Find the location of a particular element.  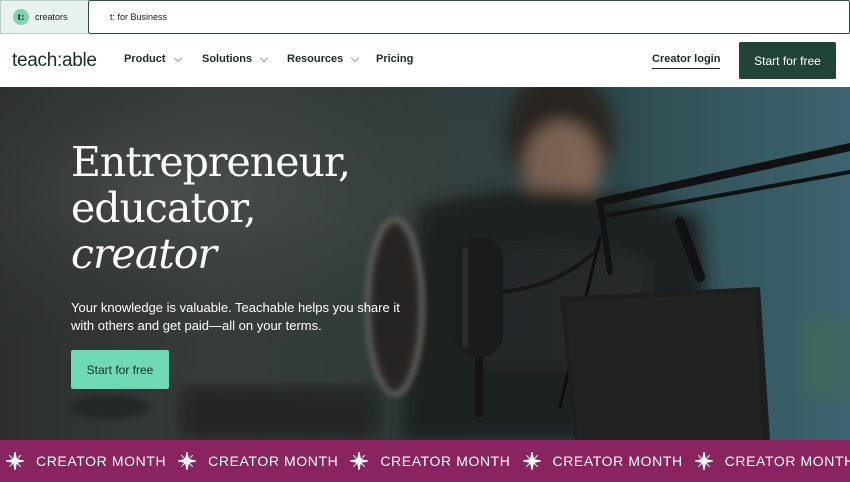

nav-item-pricing: Pricing is located at coordinates (394, 59).